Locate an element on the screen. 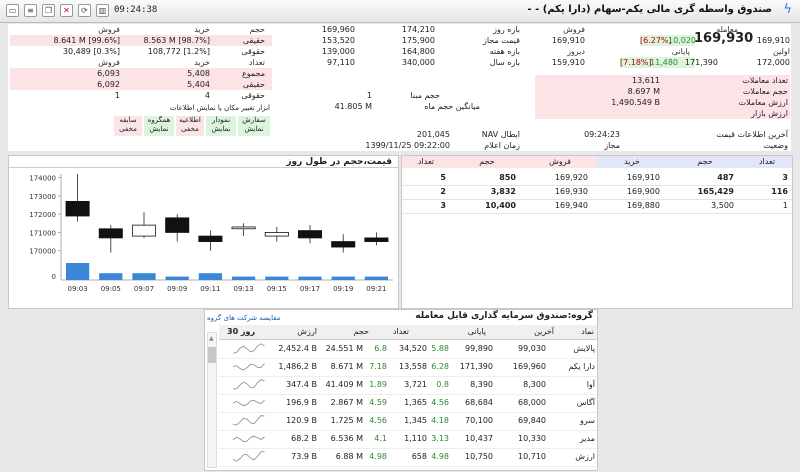  ob-count-buy: 1 is located at coordinates (785, 205).